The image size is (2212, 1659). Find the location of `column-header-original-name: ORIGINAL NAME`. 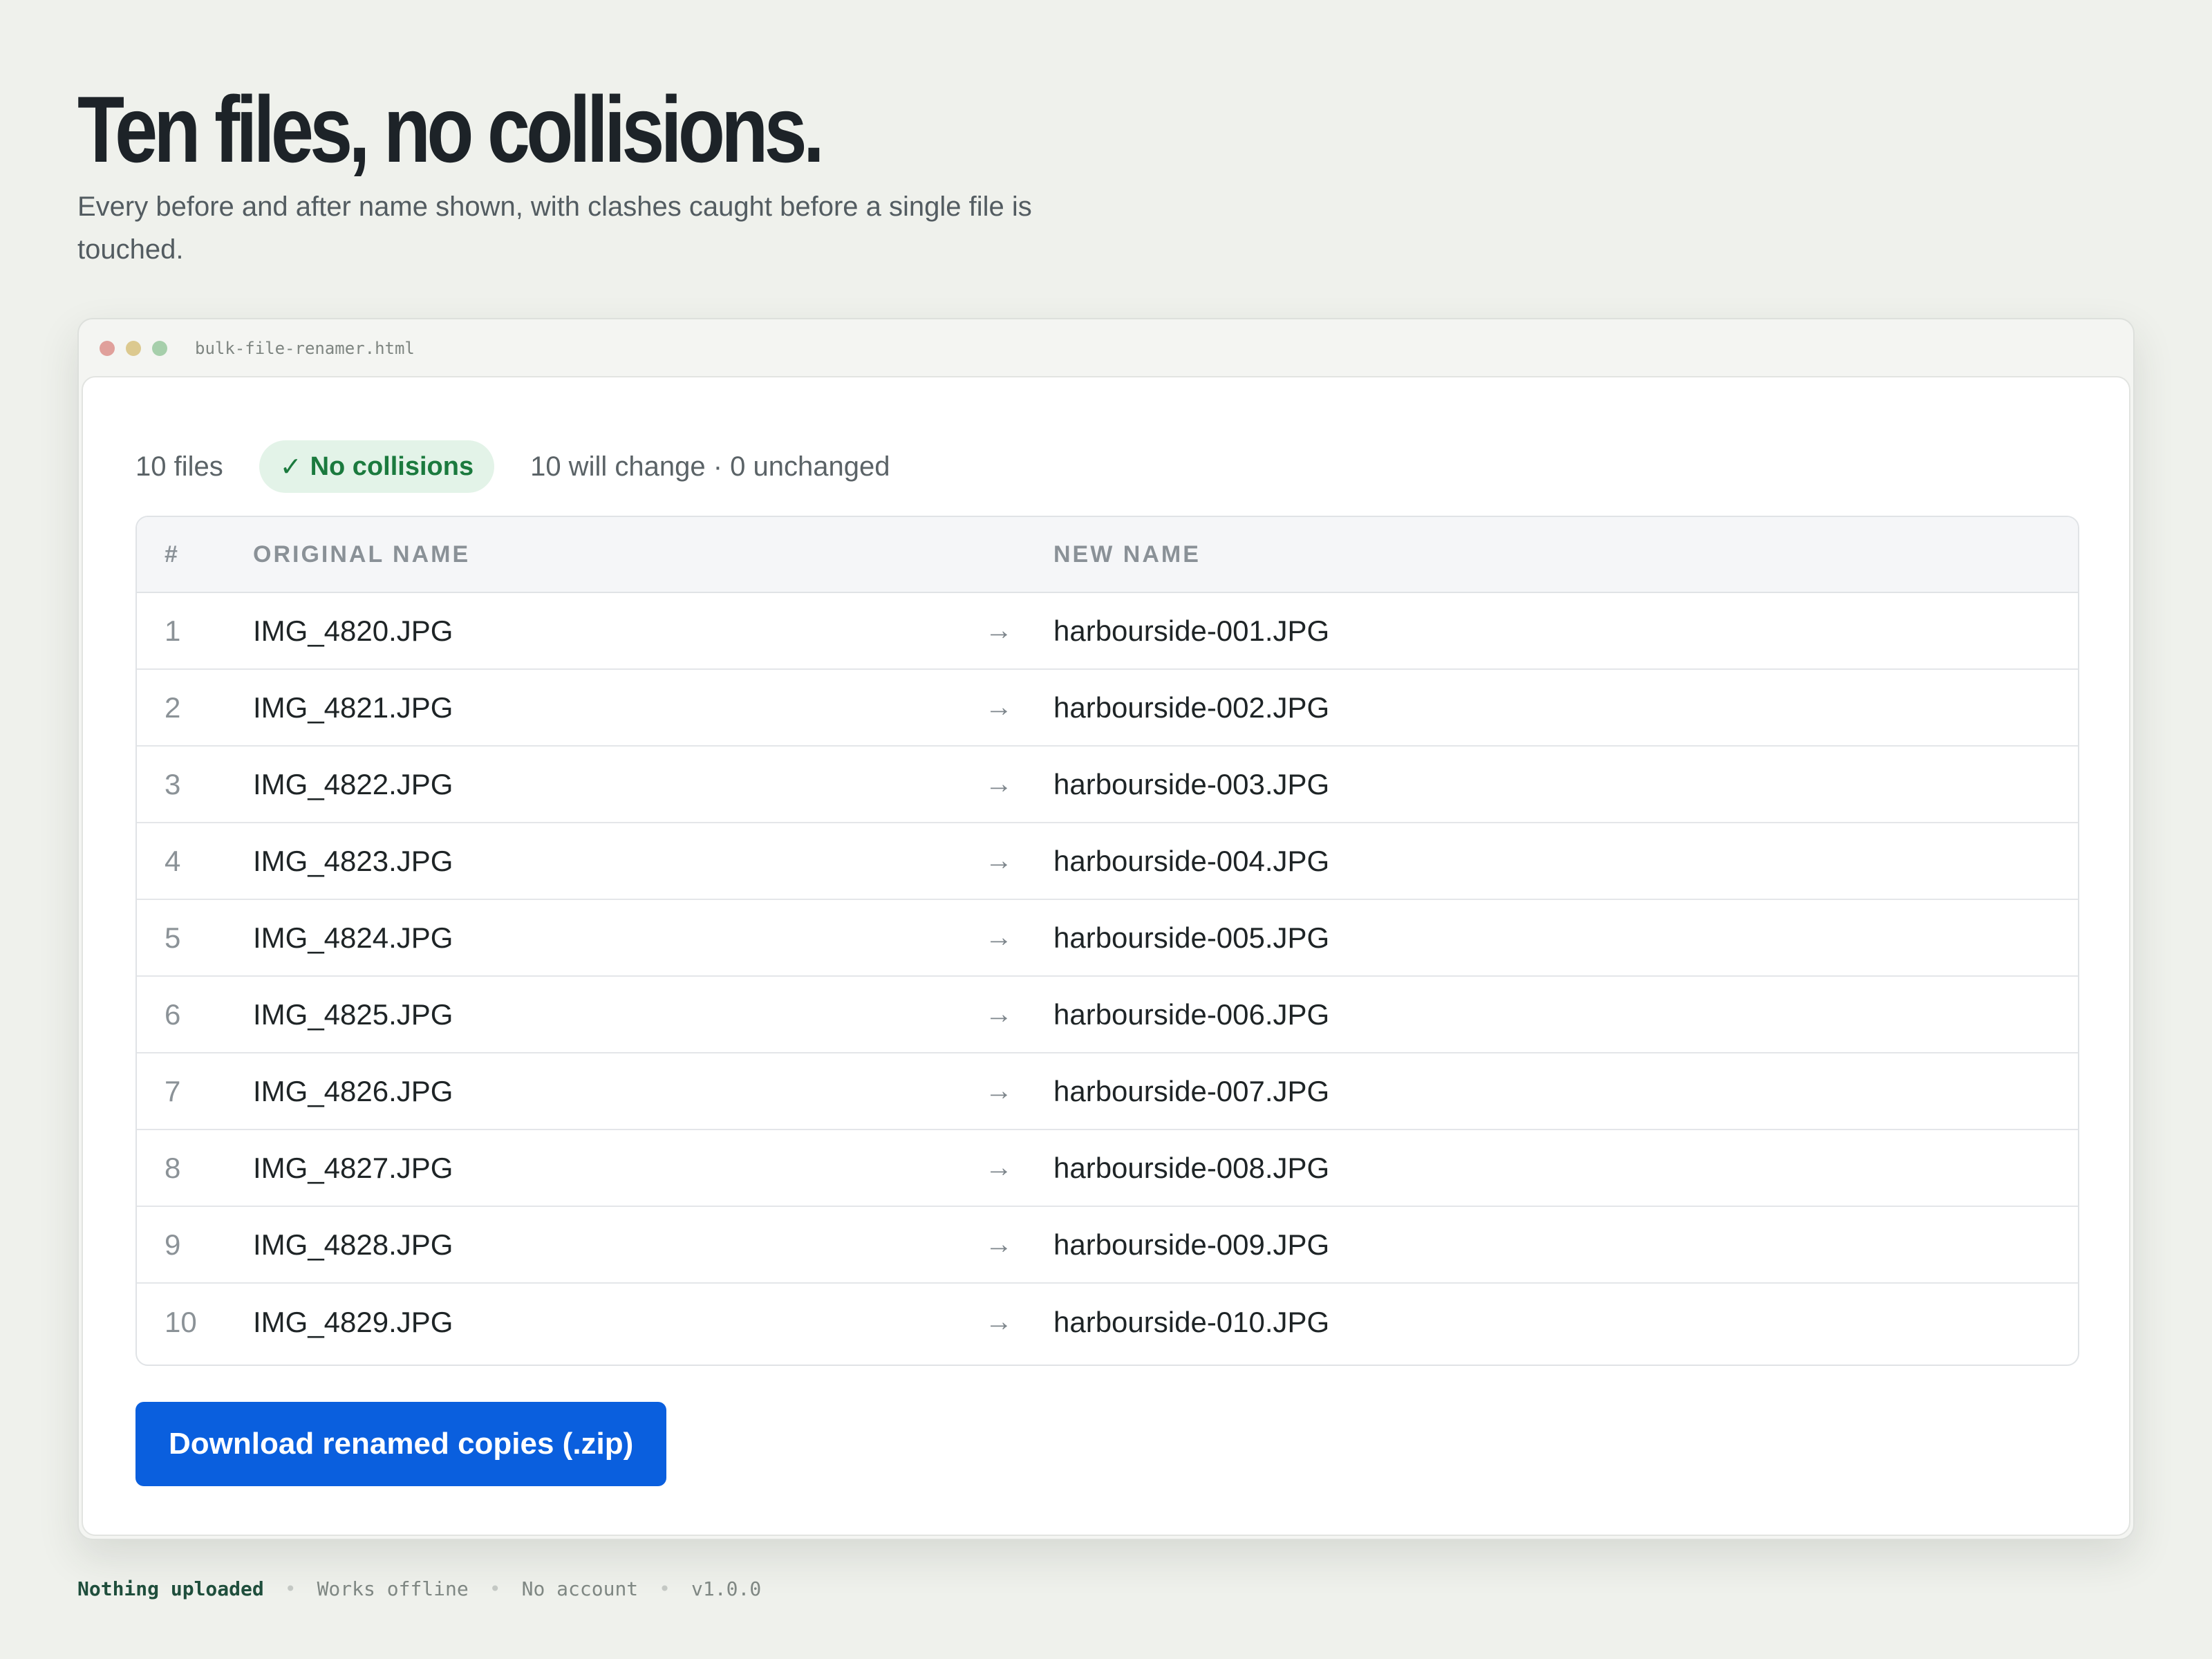

column-header-original-name: ORIGINAL NAME is located at coordinates (362, 554).